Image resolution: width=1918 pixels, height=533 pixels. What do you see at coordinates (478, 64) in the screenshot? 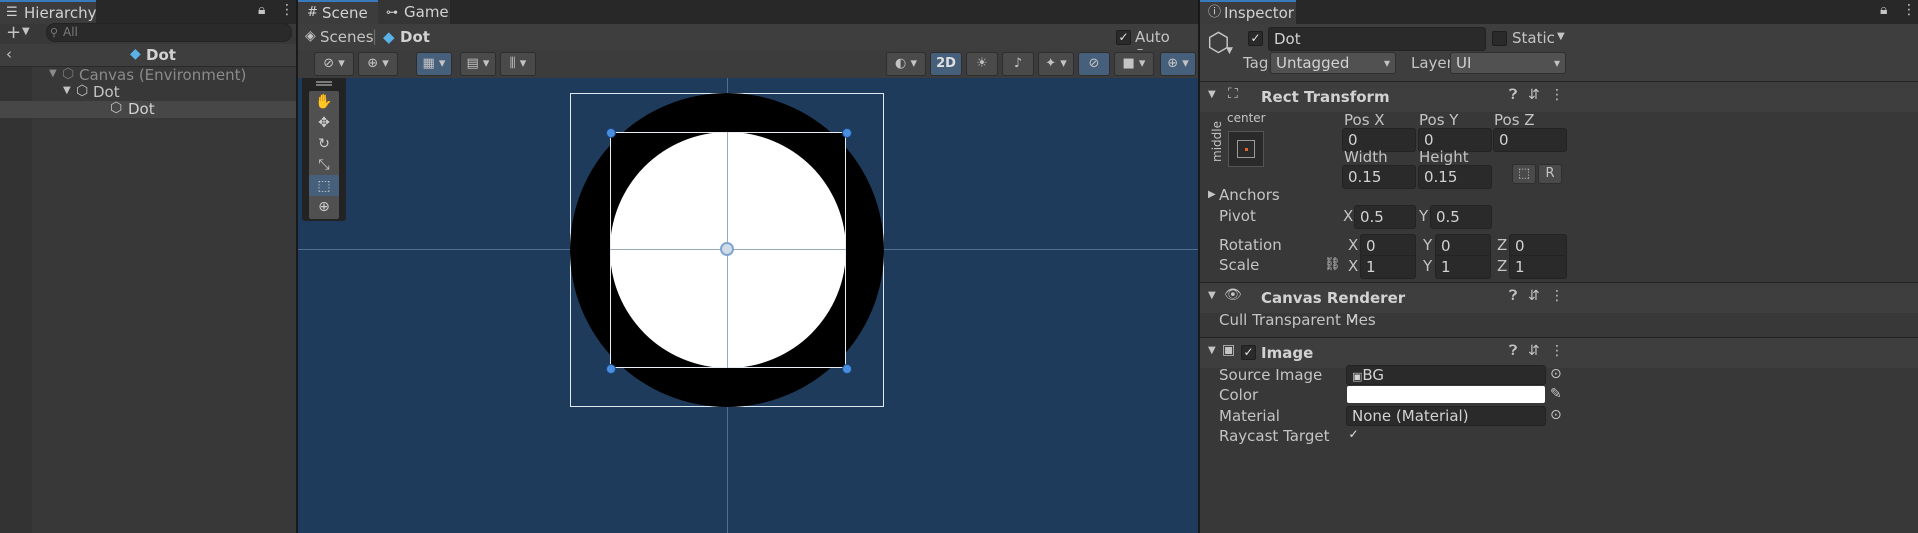
I see `increment-snap-button: ▤ ▾` at bounding box center [478, 64].